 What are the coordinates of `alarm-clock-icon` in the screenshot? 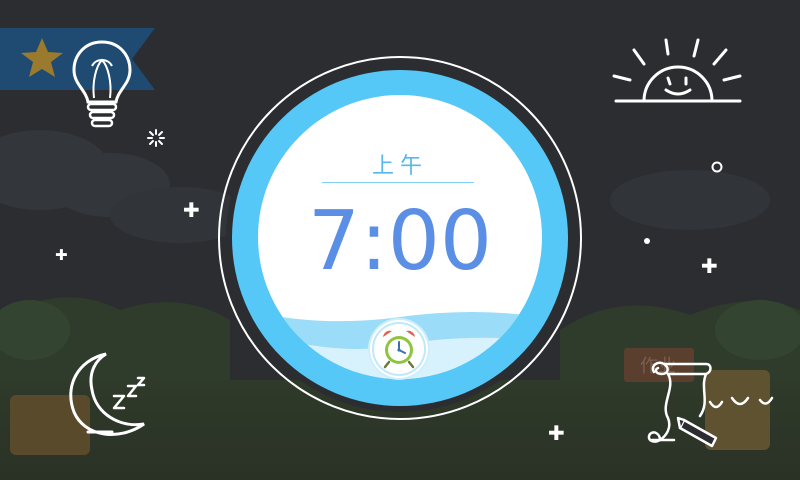 It's located at (399, 349).